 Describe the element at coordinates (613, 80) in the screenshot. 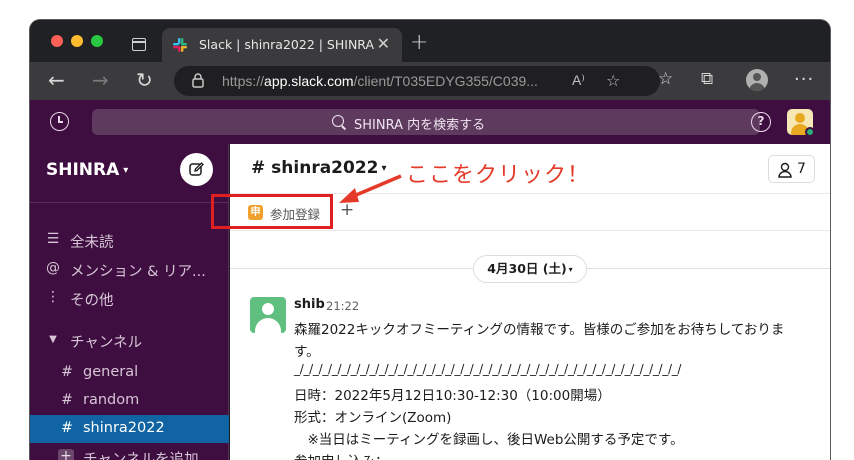

I see `add-favorite-icon: ☆` at that location.